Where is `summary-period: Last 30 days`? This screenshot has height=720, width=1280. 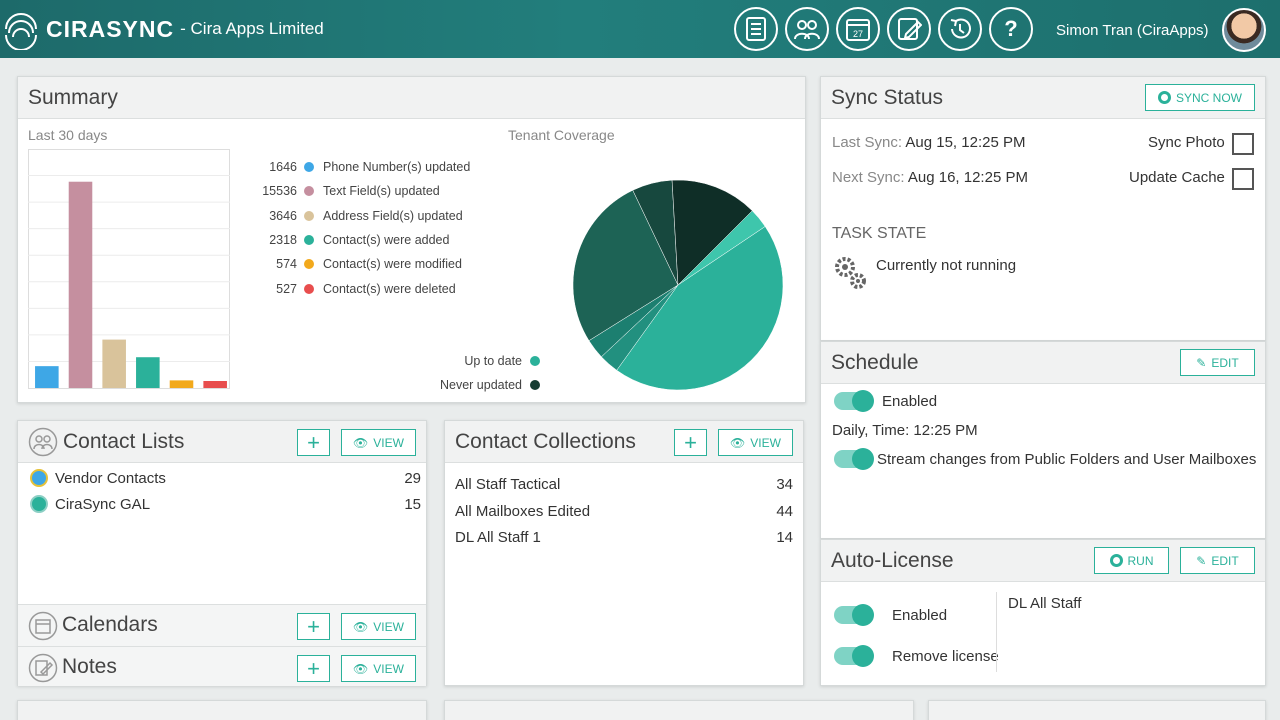
summary-period: Last 30 days is located at coordinates (68, 135).